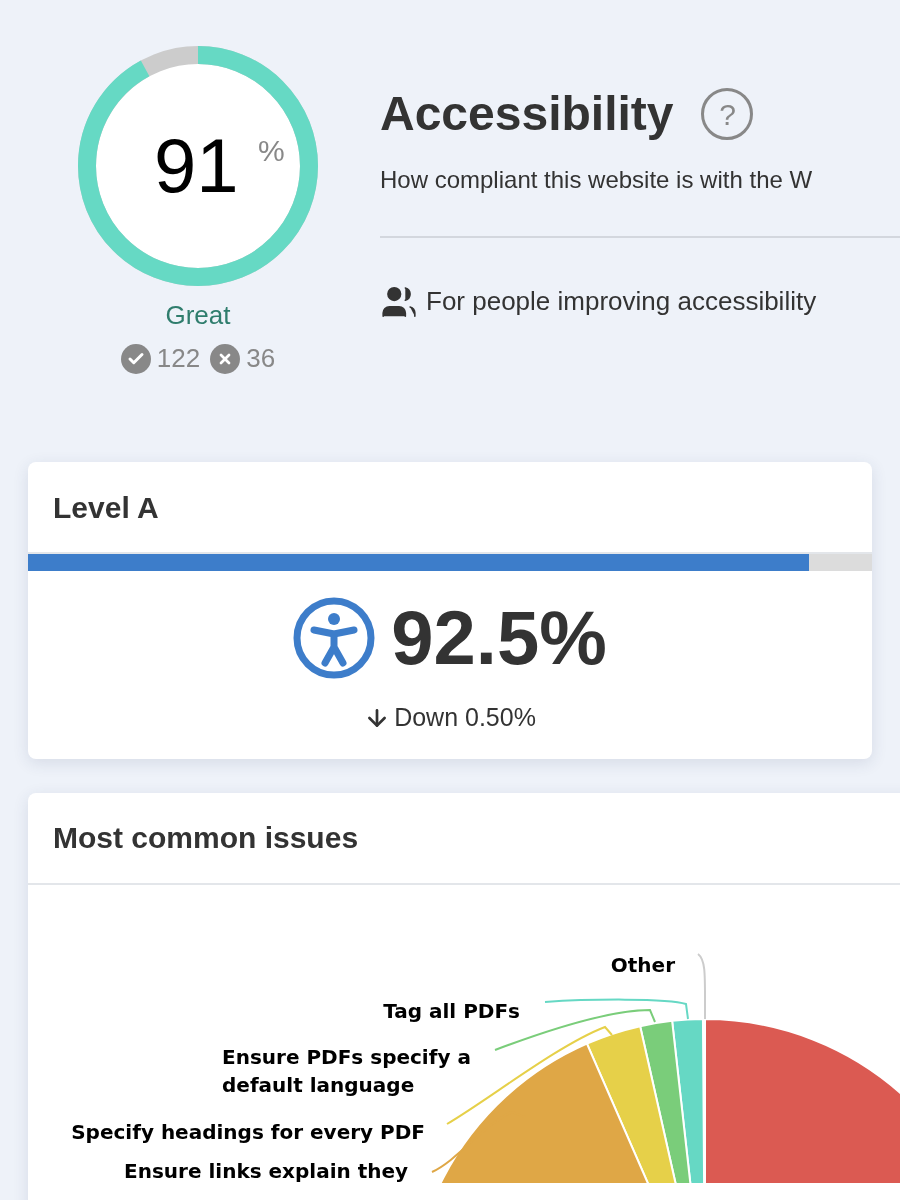 This screenshot has height=1200, width=900. I want to click on slice-label: Other, so click(642, 965).